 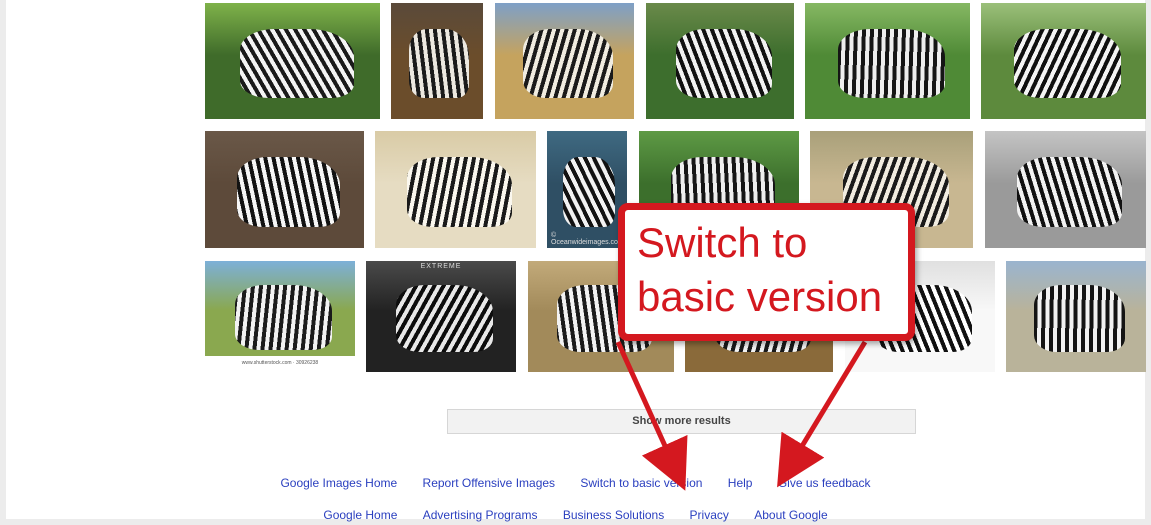 What do you see at coordinates (480, 515) in the screenshot?
I see `footer-link-advertising-programs: Advertising Programs` at bounding box center [480, 515].